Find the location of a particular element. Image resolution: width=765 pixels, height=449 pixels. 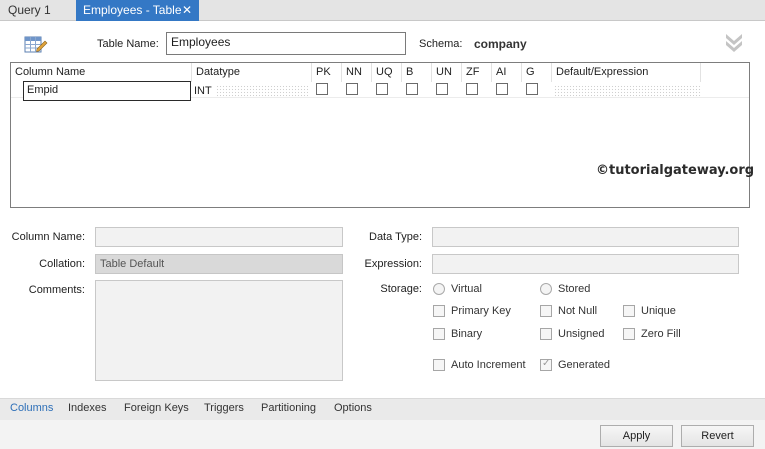

b-checkbox is located at coordinates (412, 89).